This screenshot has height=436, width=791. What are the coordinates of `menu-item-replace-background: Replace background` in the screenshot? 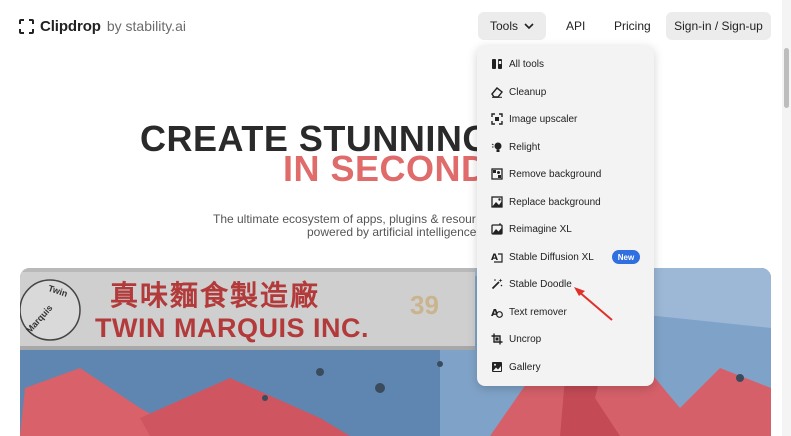 It's located at (565, 202).